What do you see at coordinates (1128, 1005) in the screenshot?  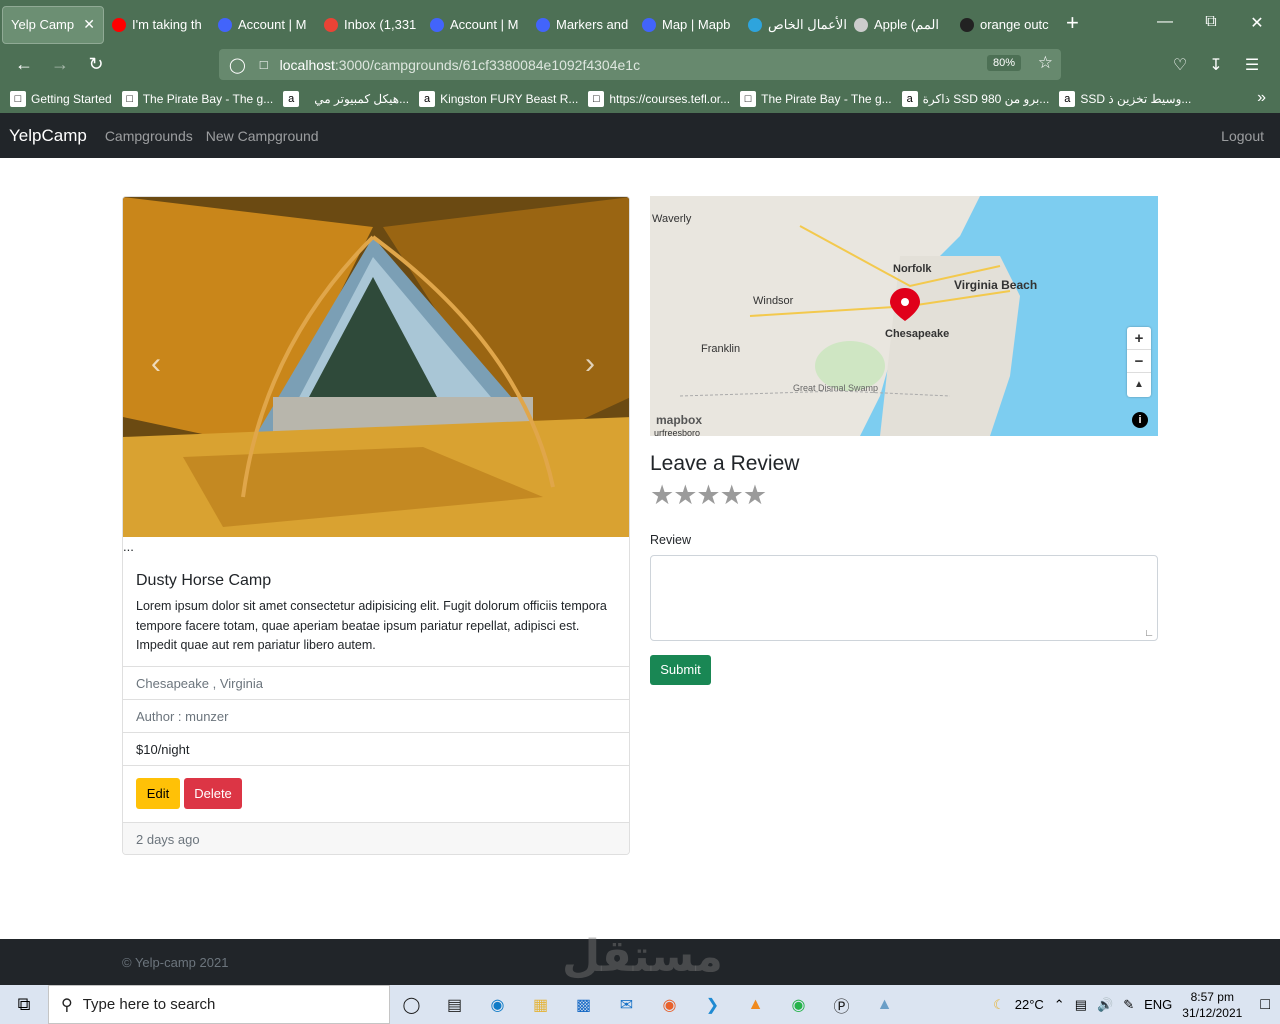 I see `pen-icon: ✎` at bounding box center [1128, 1005].